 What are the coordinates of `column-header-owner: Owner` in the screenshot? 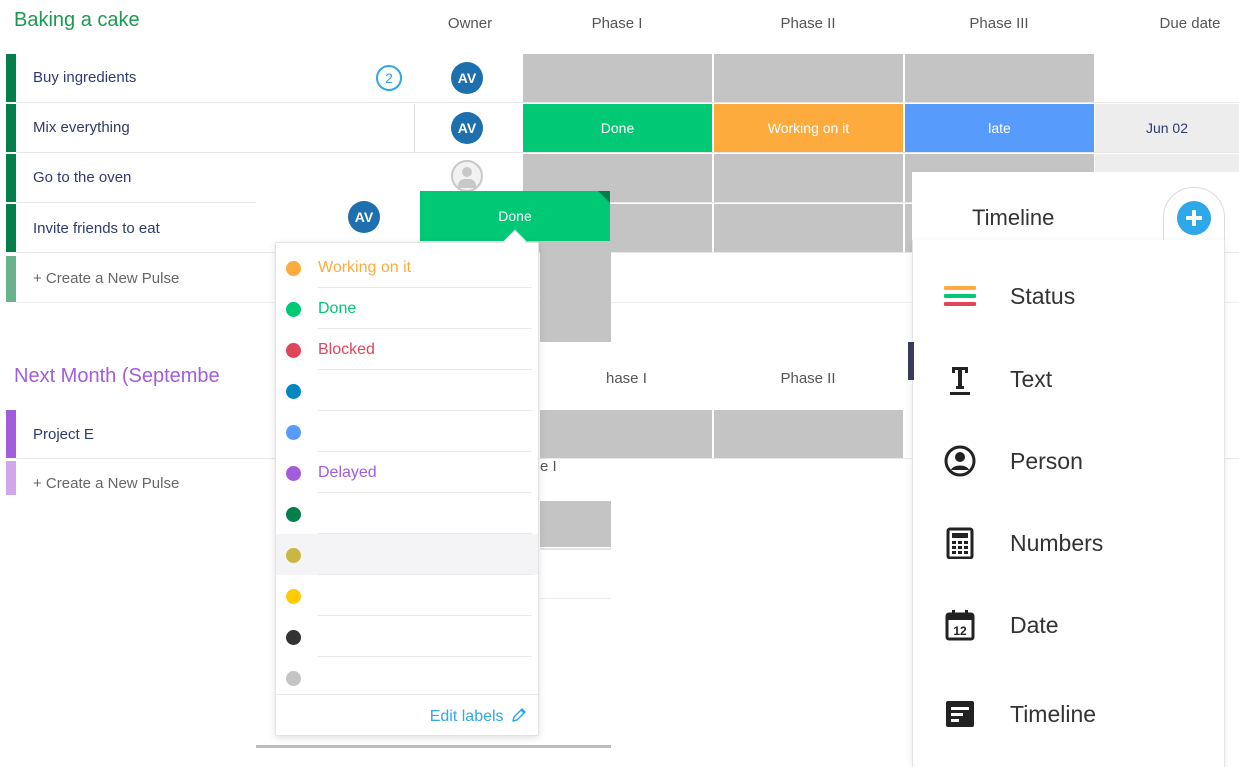 It's located at (470, 23).